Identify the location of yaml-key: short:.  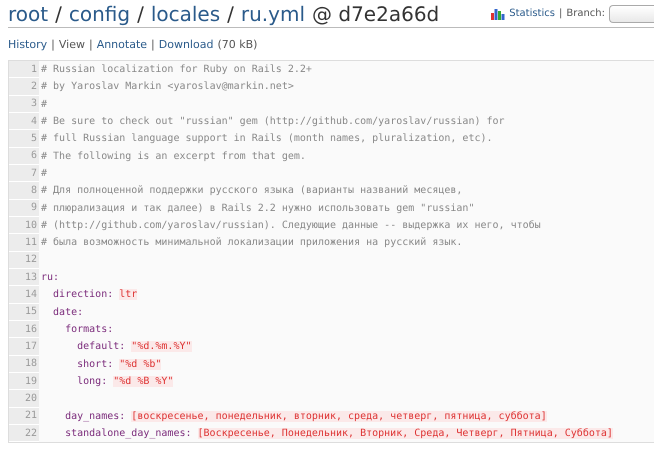
(77, 364).